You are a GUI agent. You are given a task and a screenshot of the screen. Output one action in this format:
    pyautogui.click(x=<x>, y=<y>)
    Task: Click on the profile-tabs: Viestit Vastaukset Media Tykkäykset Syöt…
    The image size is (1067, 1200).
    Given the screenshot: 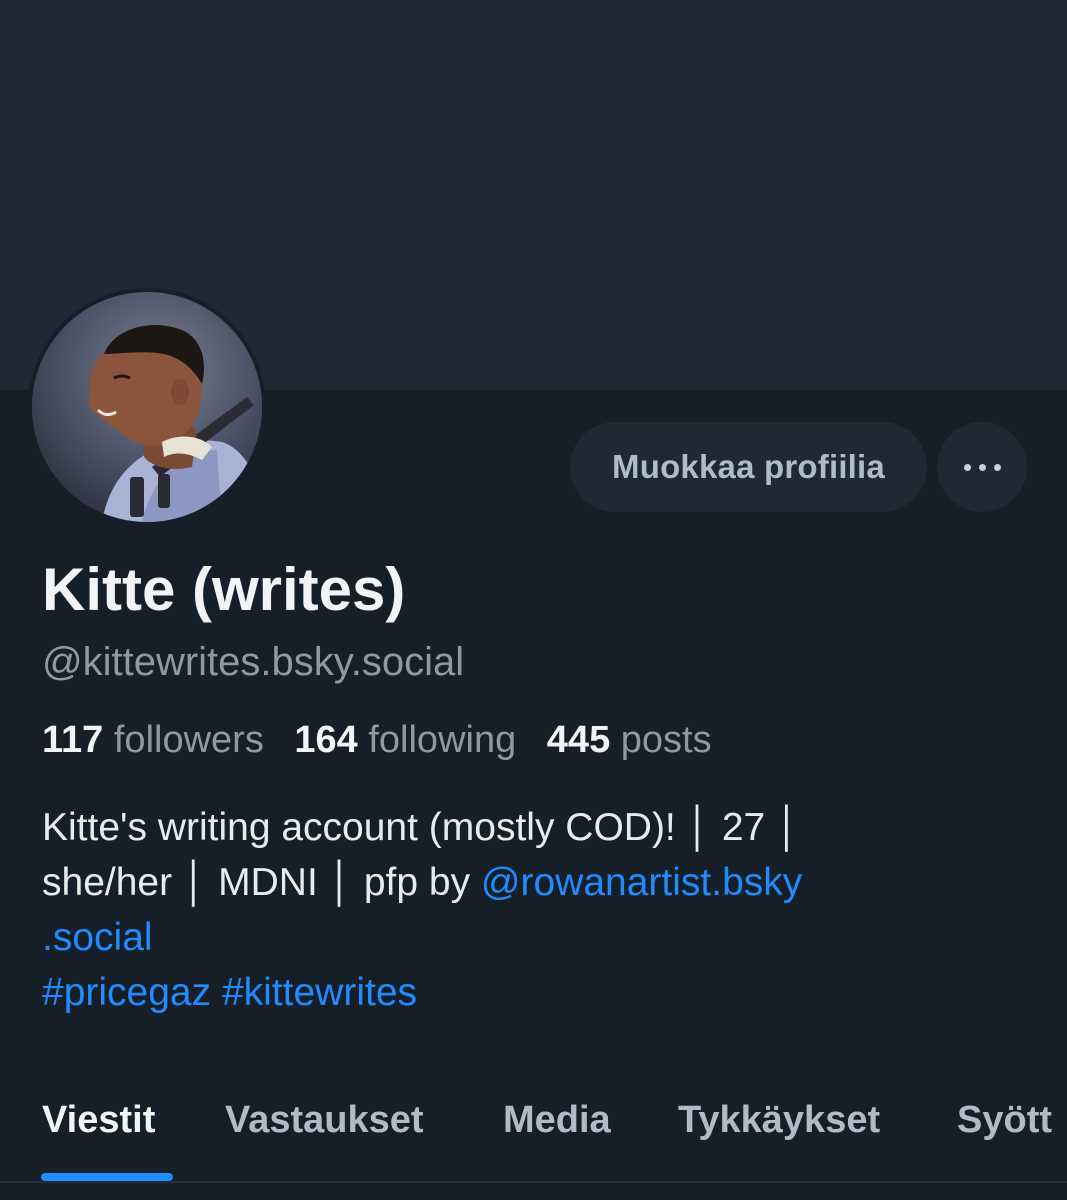 What is the action you would take?
    pyautogui.click(x=533, y=1135)
    